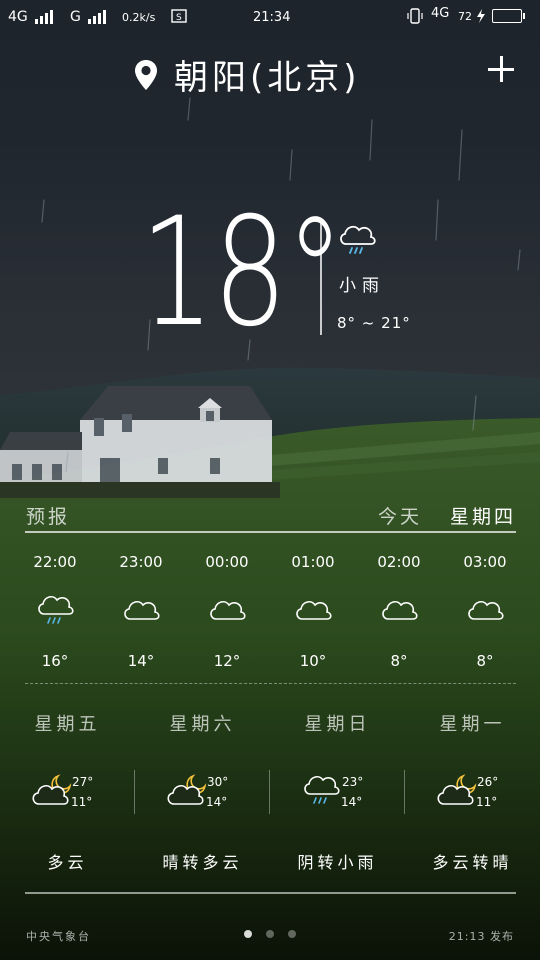 Image resolution: width=540 pixels, height=960 pixels. Describe the element at coordinates (488, 782) in the screenshot. I see `day-high: 26°` at that location.